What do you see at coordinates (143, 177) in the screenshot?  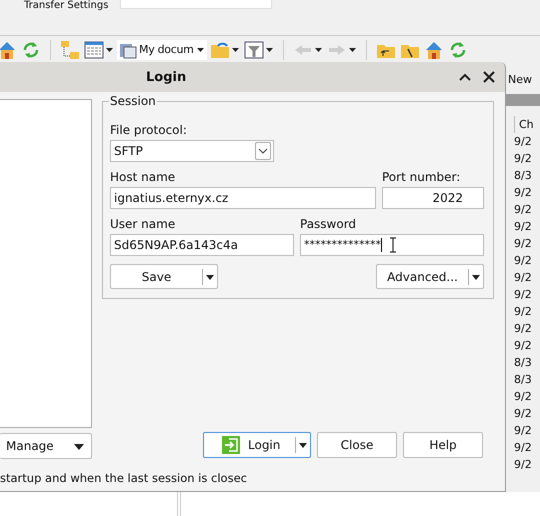 I see `field-label: Host name` at bounding box center [143, 177].